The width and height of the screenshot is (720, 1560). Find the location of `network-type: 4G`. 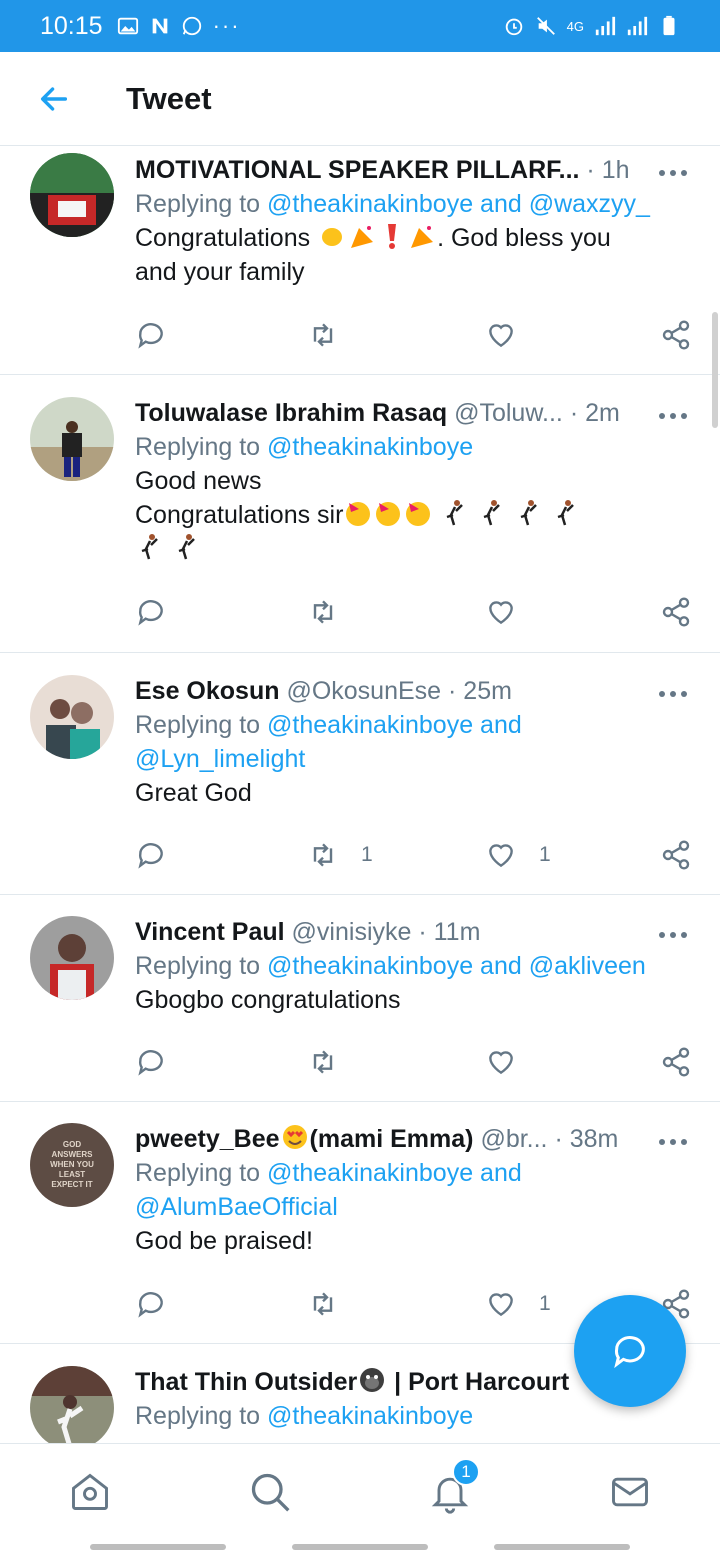

network-type: 4G is located at coordinates (575, 26).